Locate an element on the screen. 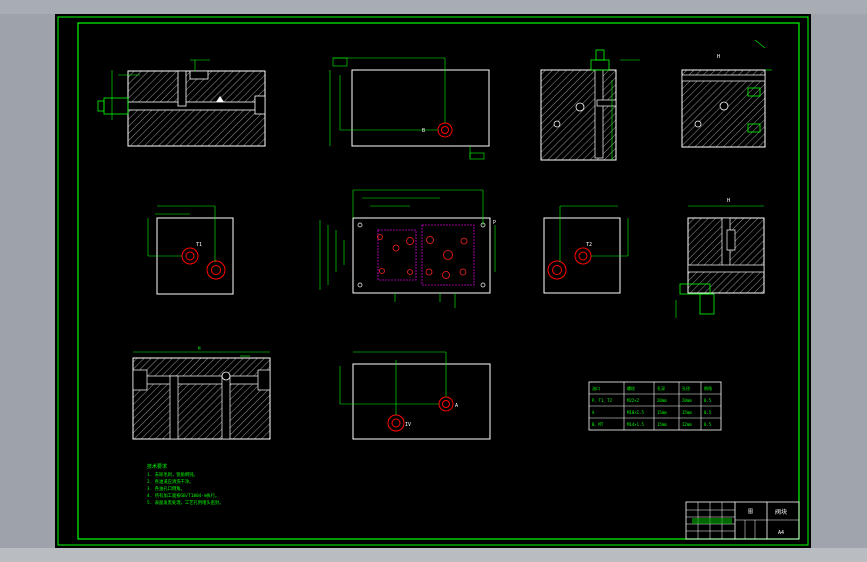 Image resolution: width=867 pixels, height=562 pixels. viewport-left-margin is located at coordinates (27, 281).